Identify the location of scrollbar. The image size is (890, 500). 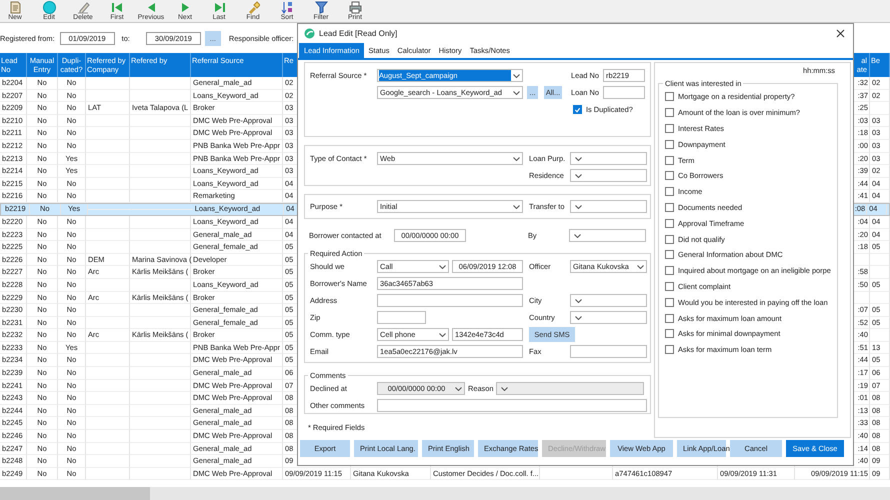
(445, 493).